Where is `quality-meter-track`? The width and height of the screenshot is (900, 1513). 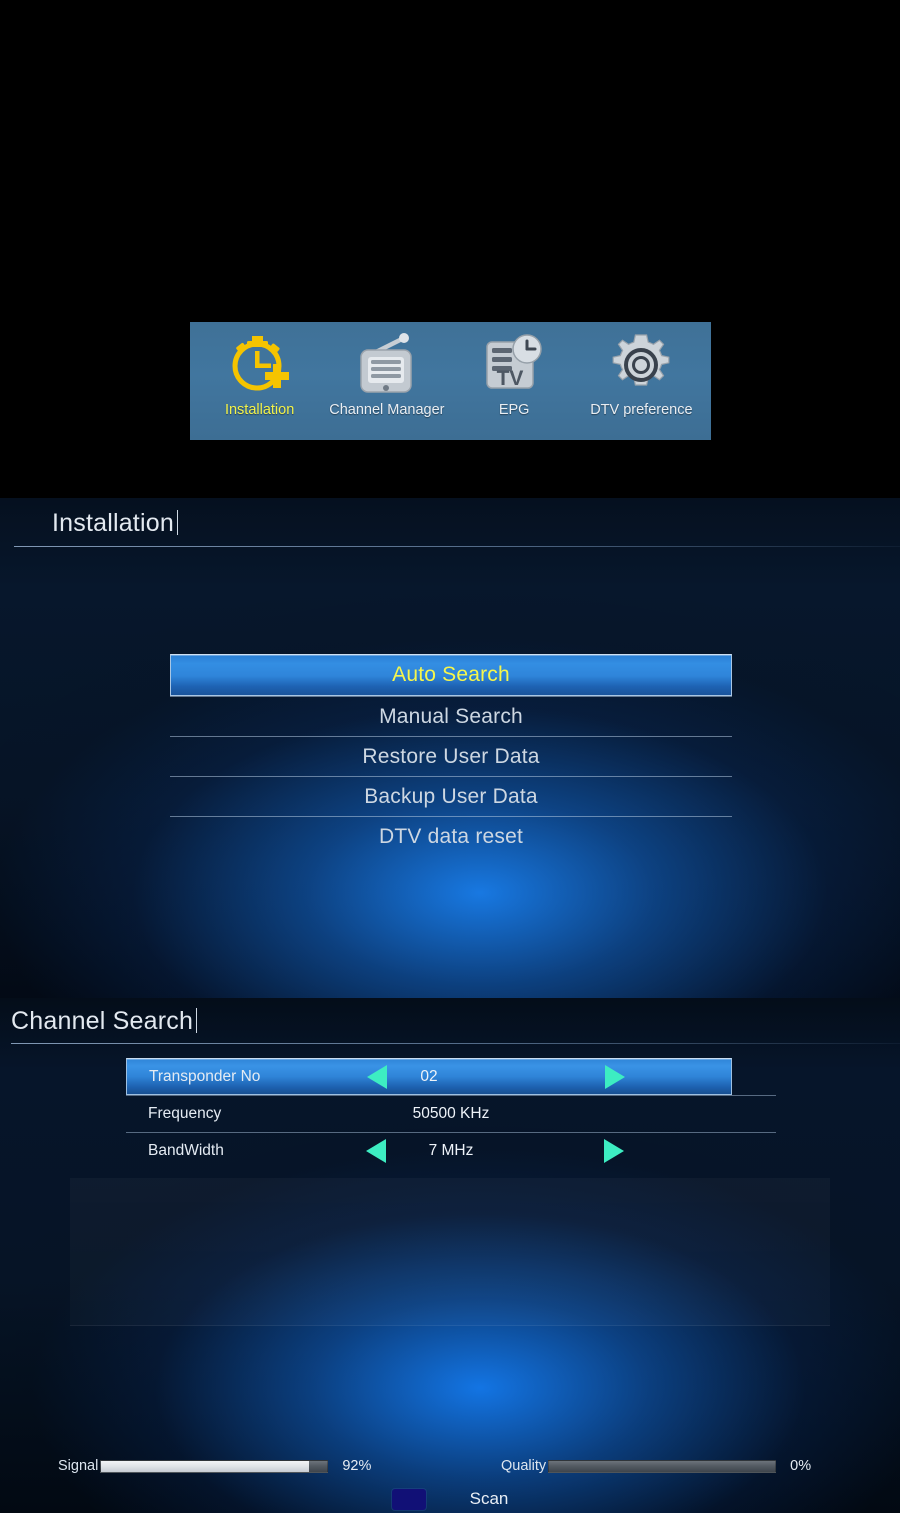 quality-meter-track is located at coordinates (662, 1466).